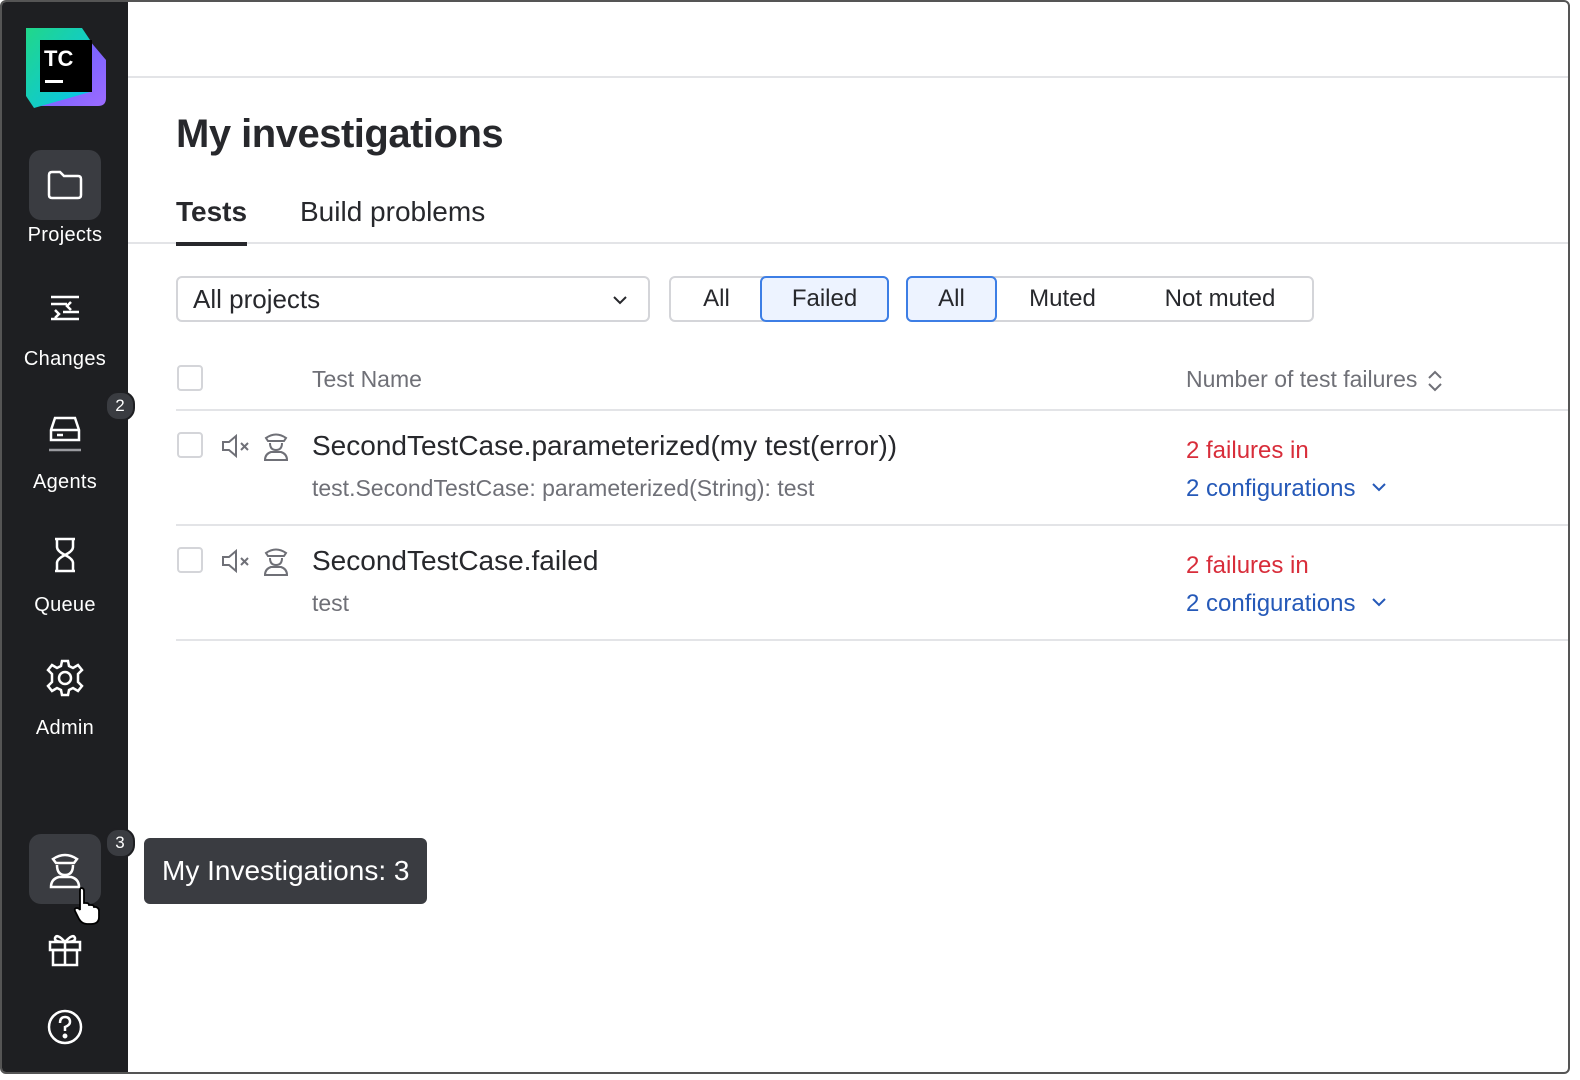  I want to click on status-filter: All Failed, so click(779, 299).